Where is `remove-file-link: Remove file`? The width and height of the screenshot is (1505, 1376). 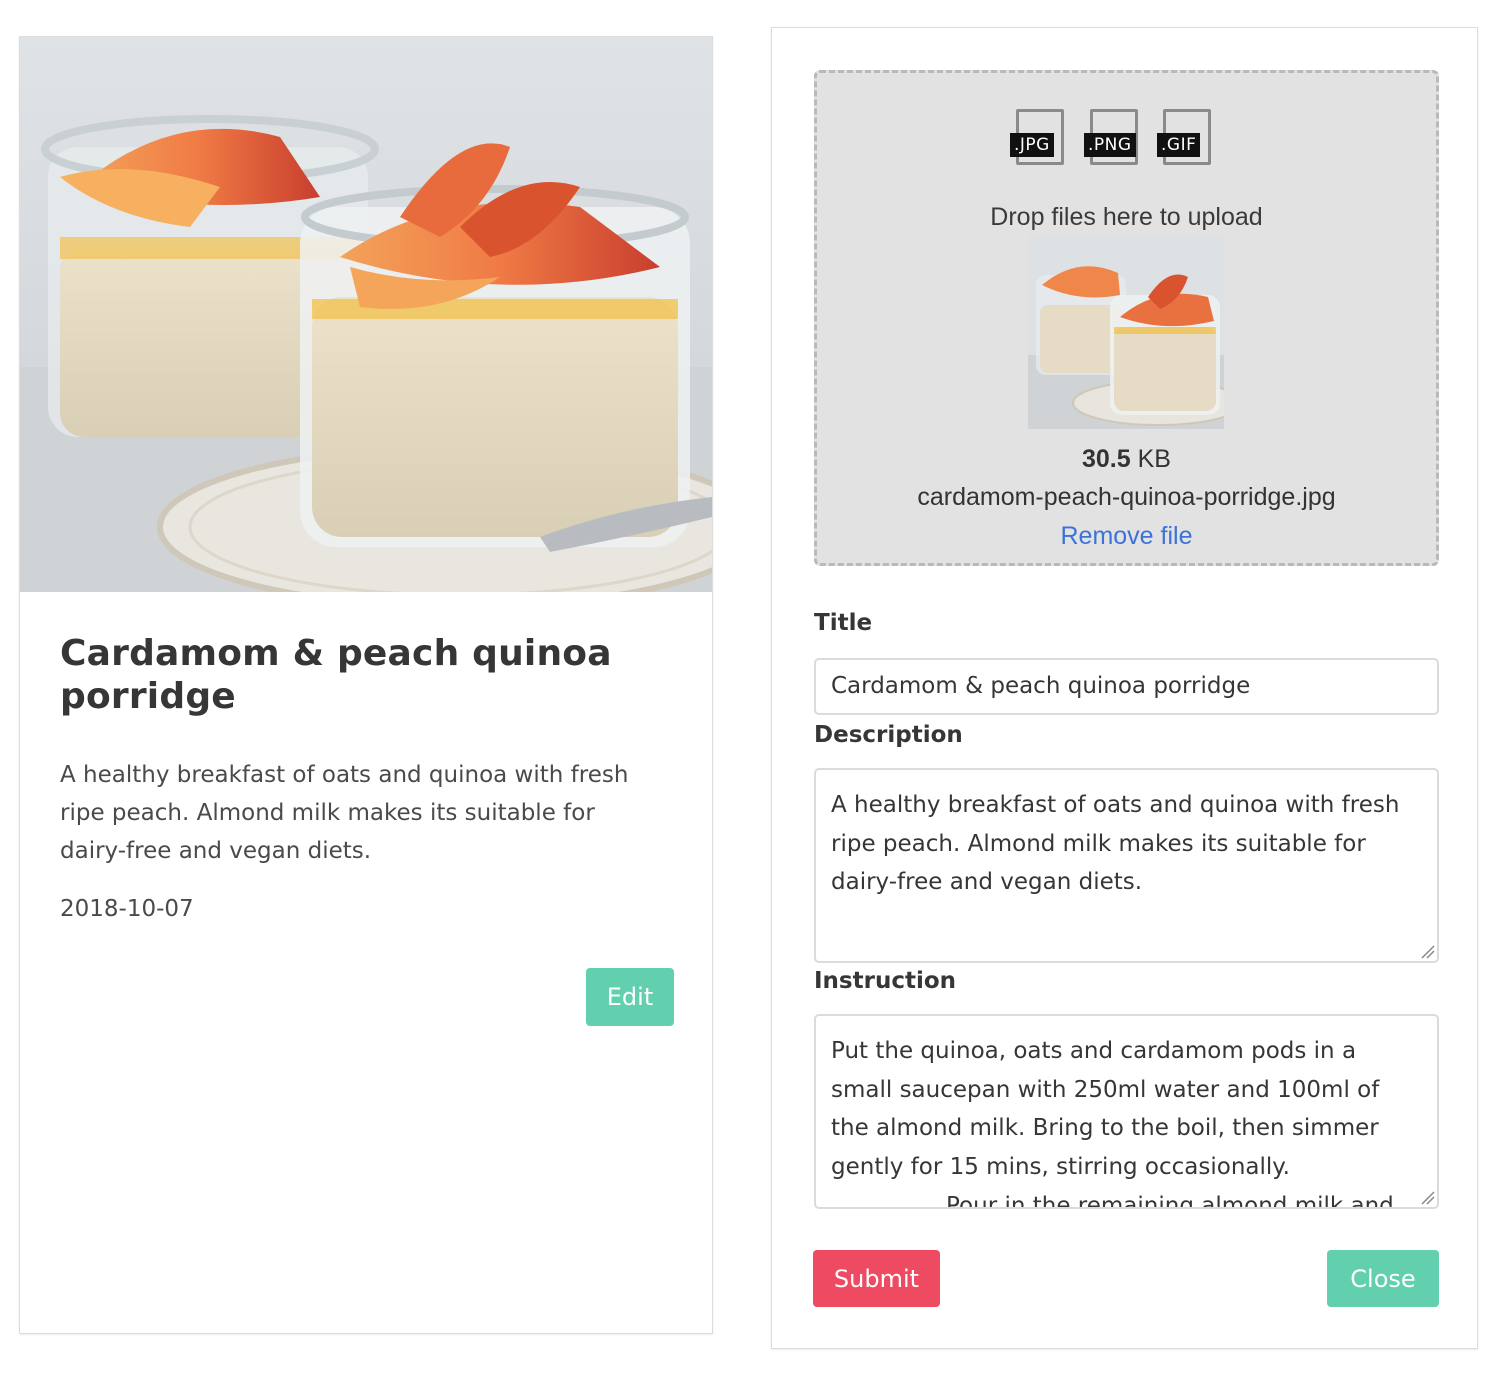 remove-file-link: Remove file is located at coordinates (1126, 536).